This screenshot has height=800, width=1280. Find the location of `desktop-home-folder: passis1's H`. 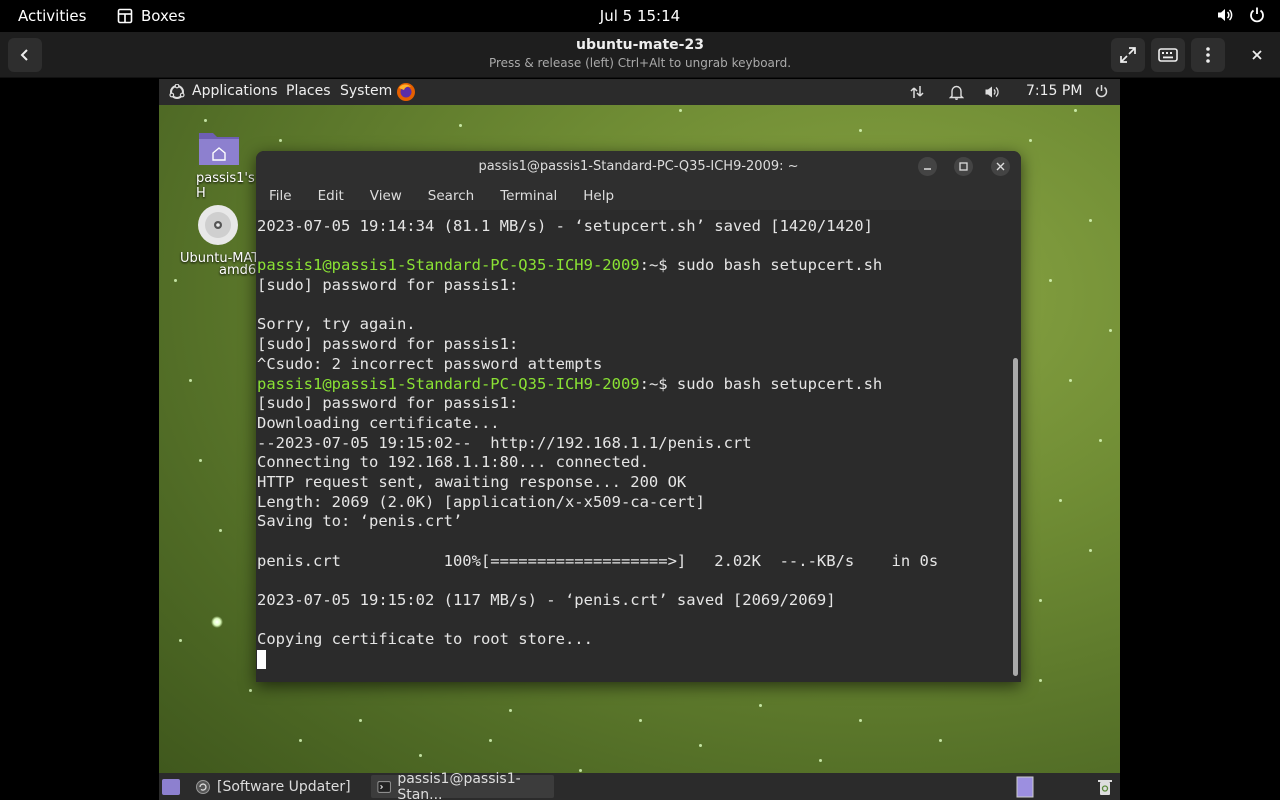

desktop-home-folder: passis1's H is located at coordinates (219, 164).